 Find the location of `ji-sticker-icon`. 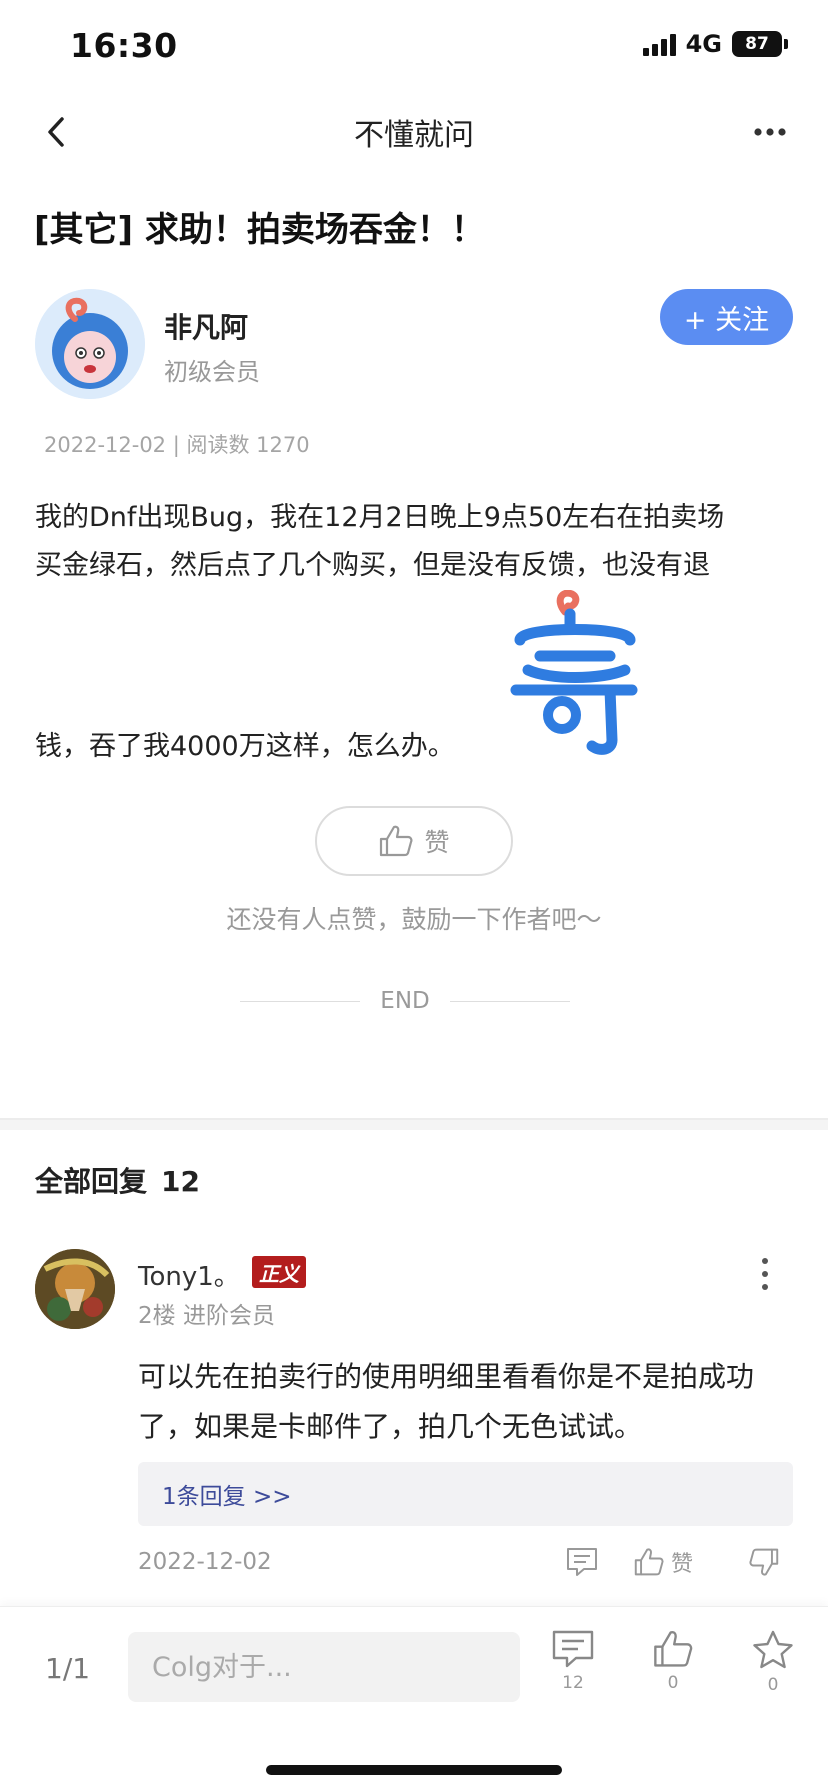

ji-sticker-icon is located at coordinates (574, 672).